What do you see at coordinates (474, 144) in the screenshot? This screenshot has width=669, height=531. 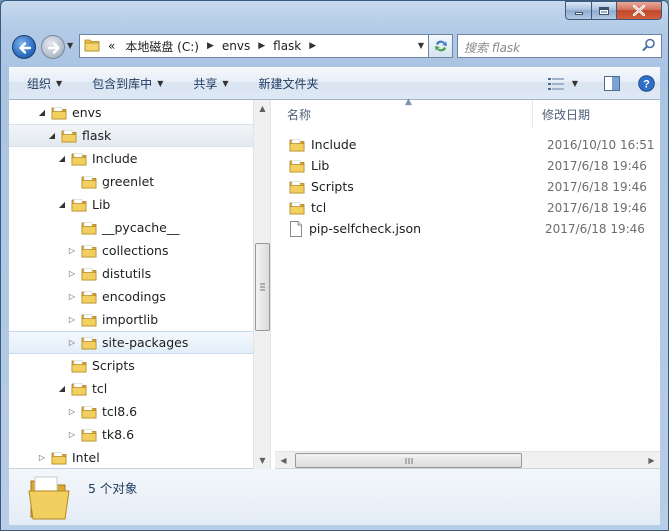 I see `file-row: Include 2016/10/10 16:51` at bounding box center [474, 144].